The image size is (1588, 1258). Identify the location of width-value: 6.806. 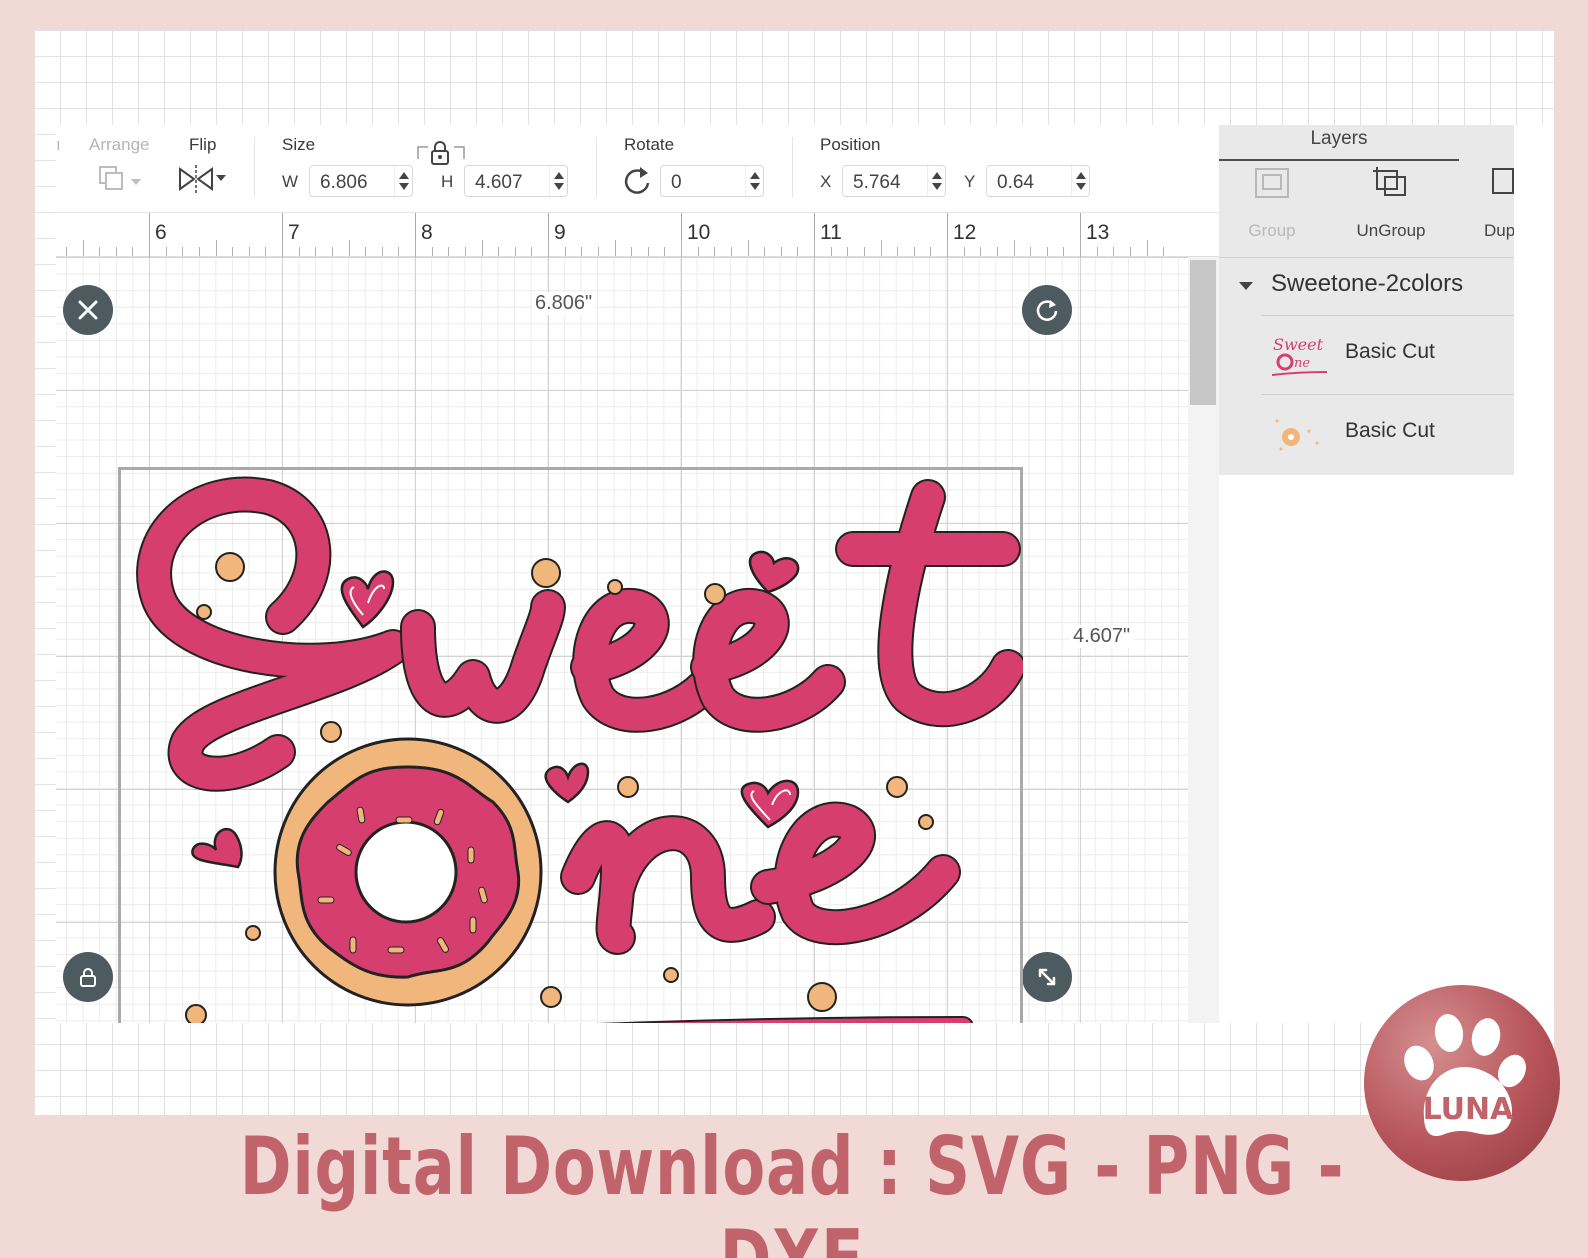
(344, 182).